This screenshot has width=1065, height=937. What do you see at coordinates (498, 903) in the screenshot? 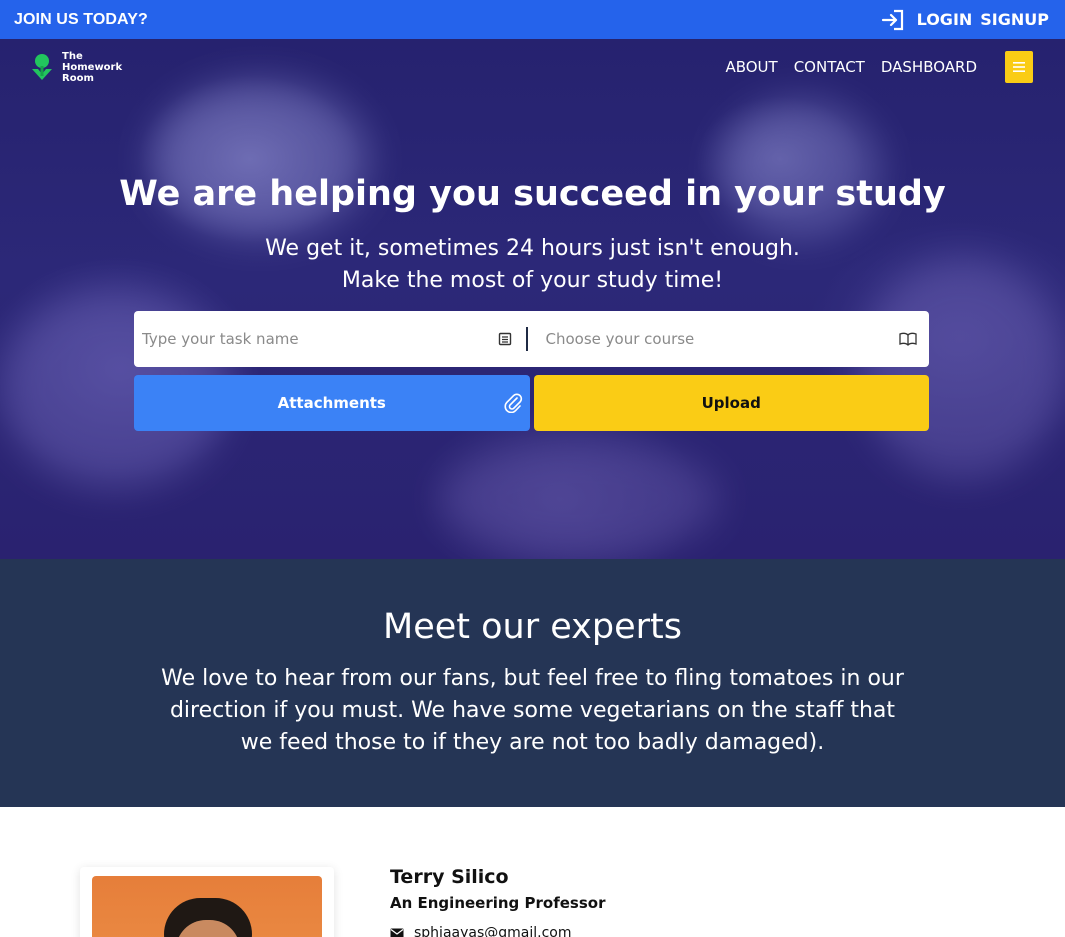
I see `expert-role: An Engineering Professor` at bounding box center [498, 903].